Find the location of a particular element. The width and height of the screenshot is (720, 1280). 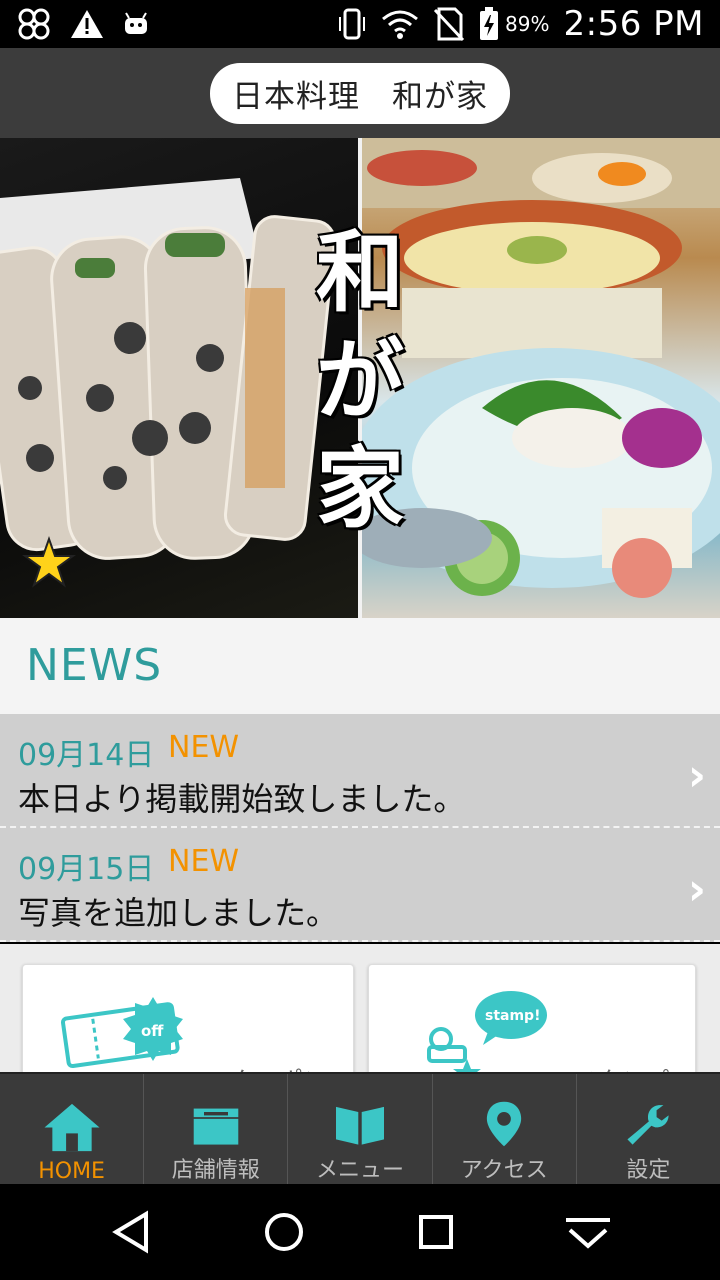

recents-button is located at coordinates (436, 1232).